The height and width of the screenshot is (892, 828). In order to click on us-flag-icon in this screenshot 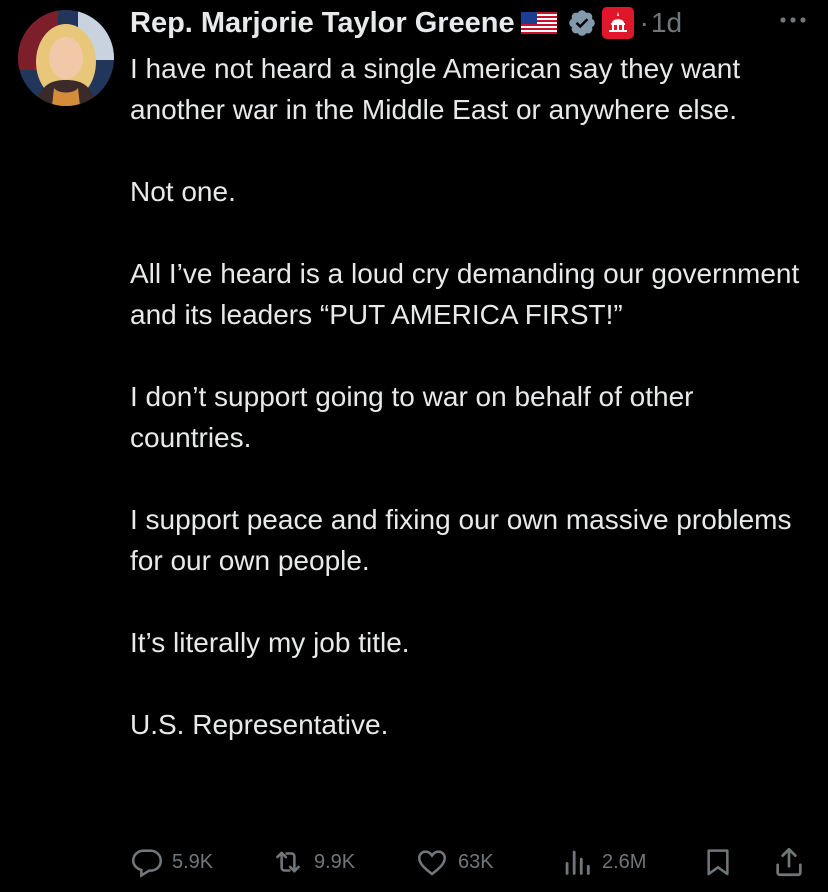, I will do `click(538, 23)`.